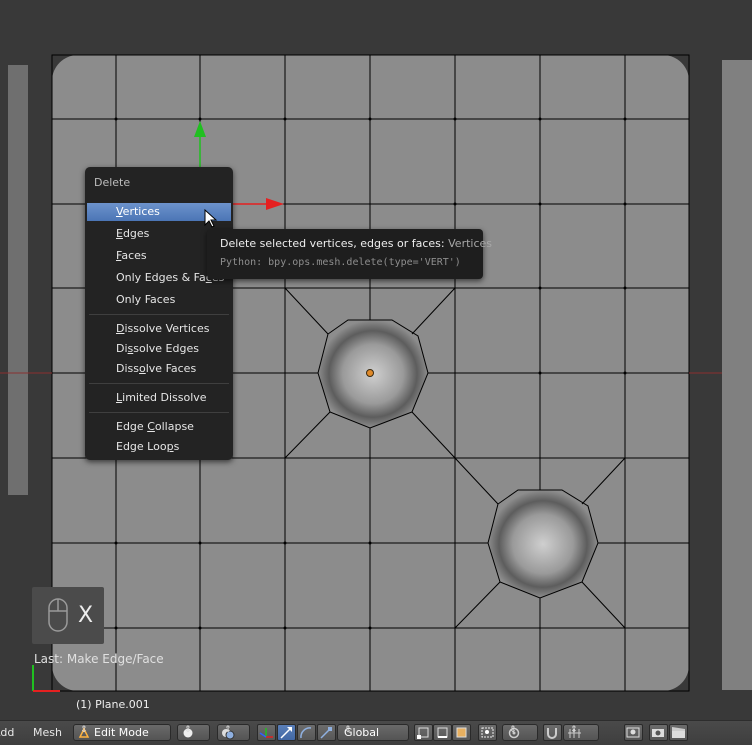 This screenshot has height=745, width=752. Describe the element at coordinates (159, 447) in the screenshot. I see `menu-item-edge-loops: Edge Loops` at that location.